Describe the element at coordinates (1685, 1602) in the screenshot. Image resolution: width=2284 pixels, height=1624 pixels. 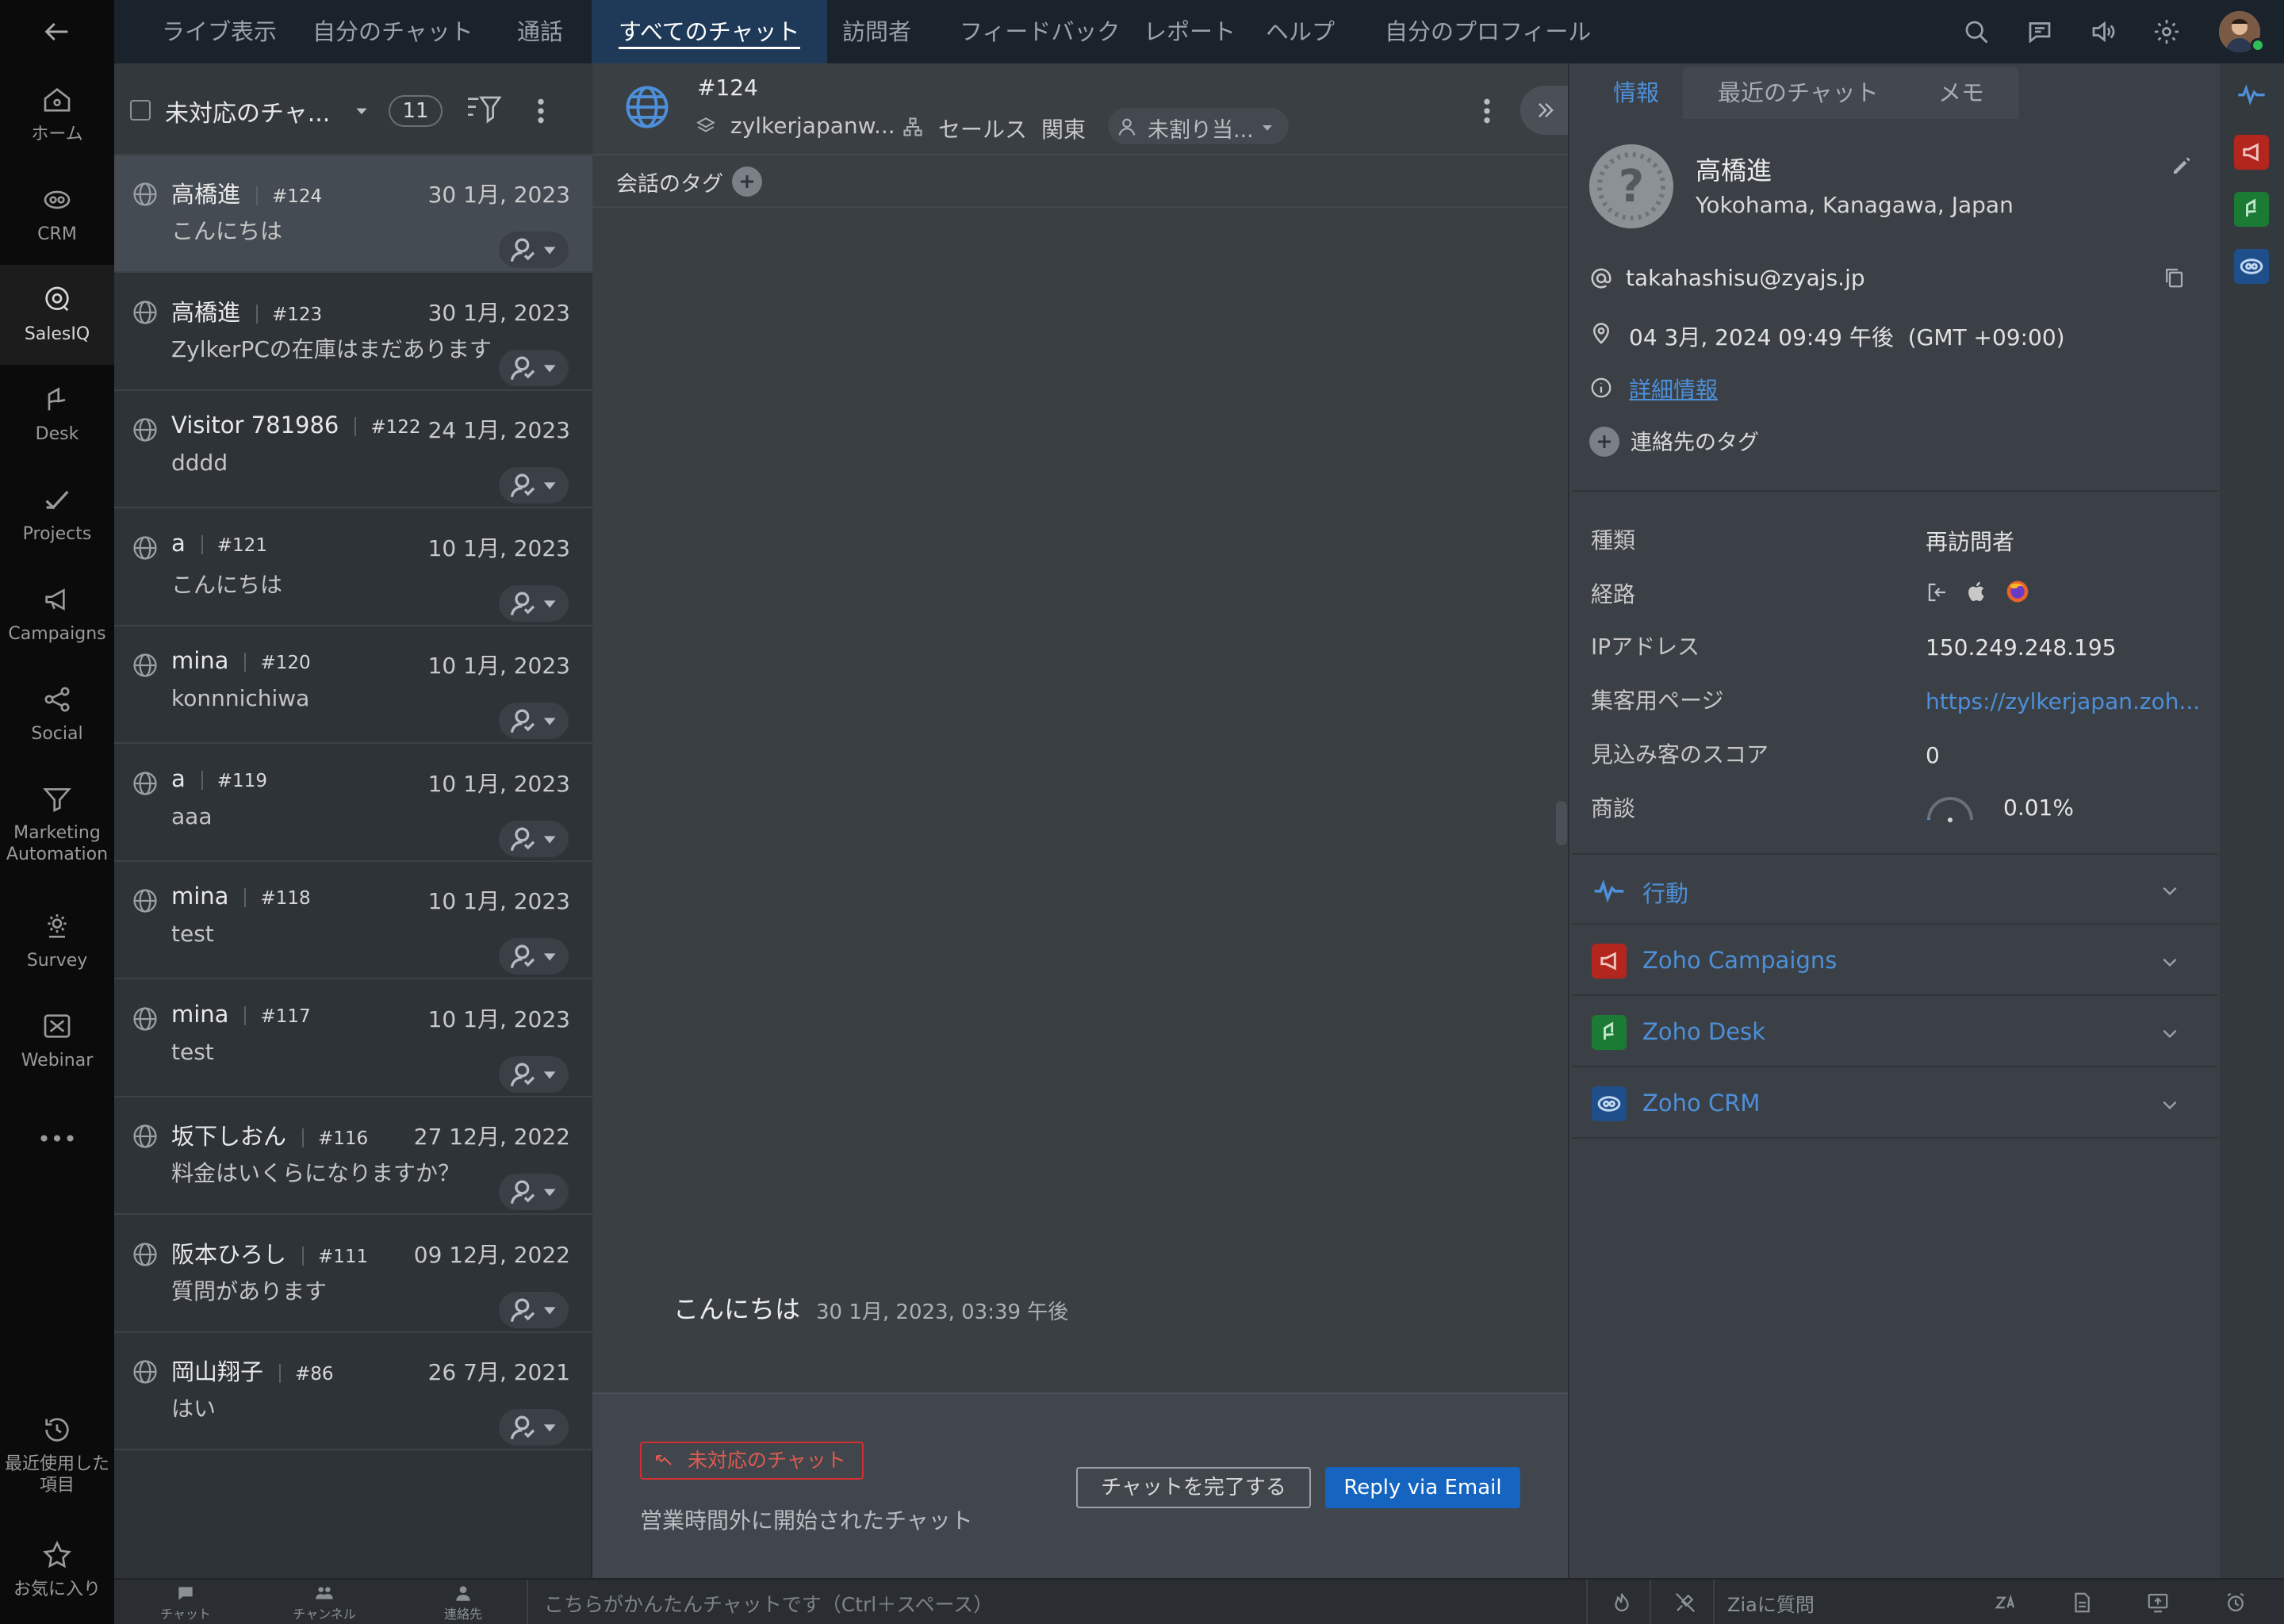
I see `plug-off-icon` at that location.